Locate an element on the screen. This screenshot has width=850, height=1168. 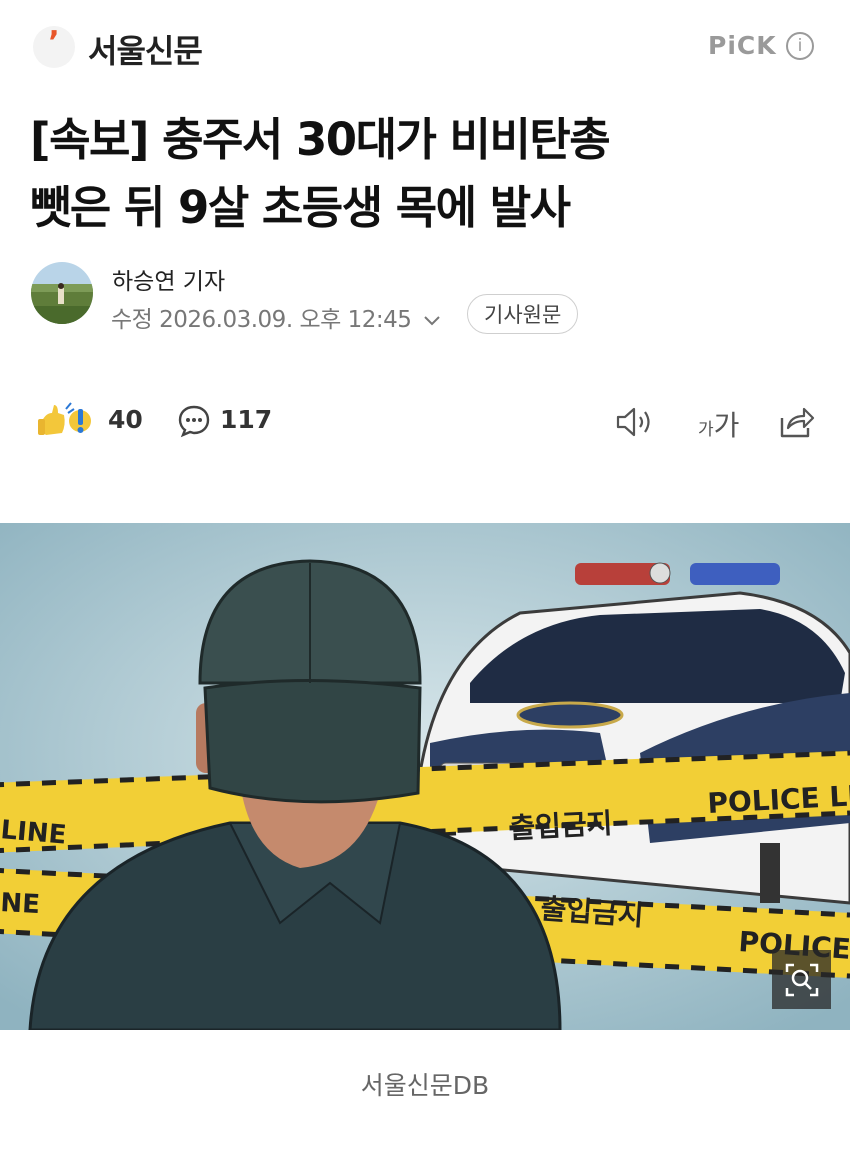
chevron-down-icon is located at coordinates (432, 320).